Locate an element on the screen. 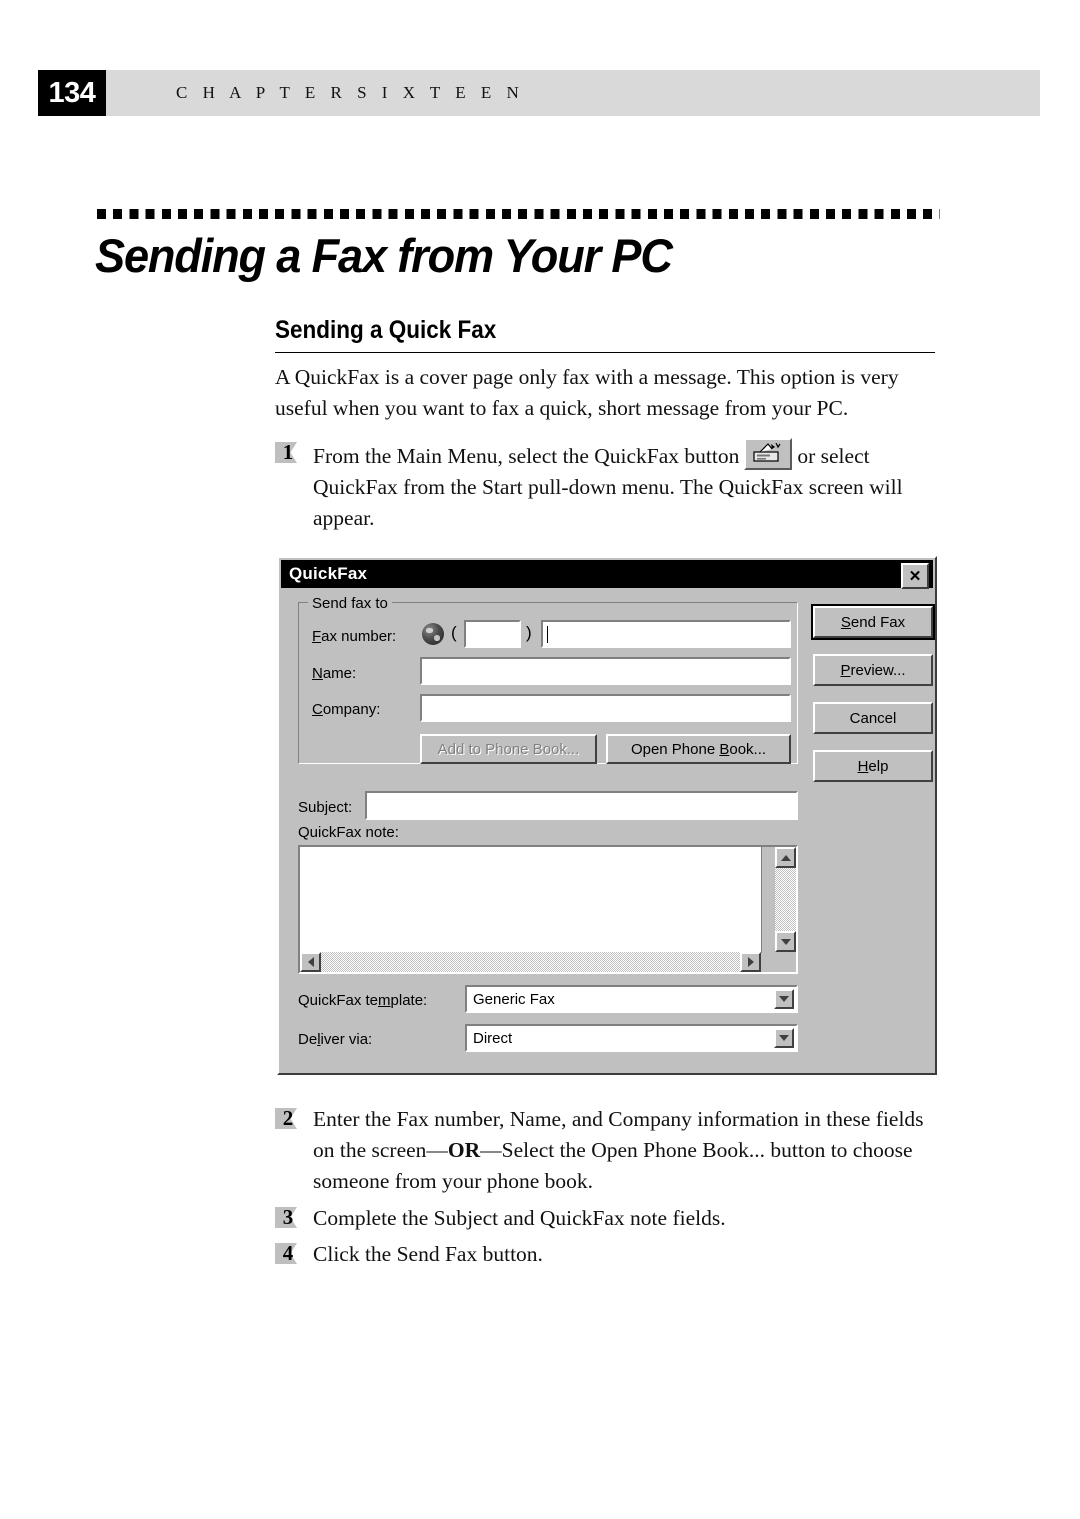 This screenshot has width=1080, height=1519. step-2-emphasis: OR is located at coordinates (464, 1150).